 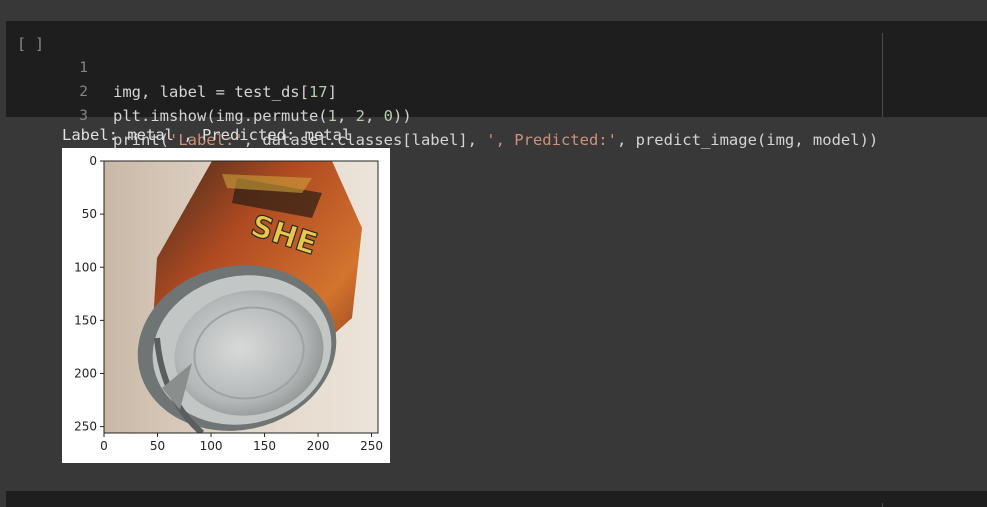 I want to click on line-number: 2, so click(x=83, y=92).